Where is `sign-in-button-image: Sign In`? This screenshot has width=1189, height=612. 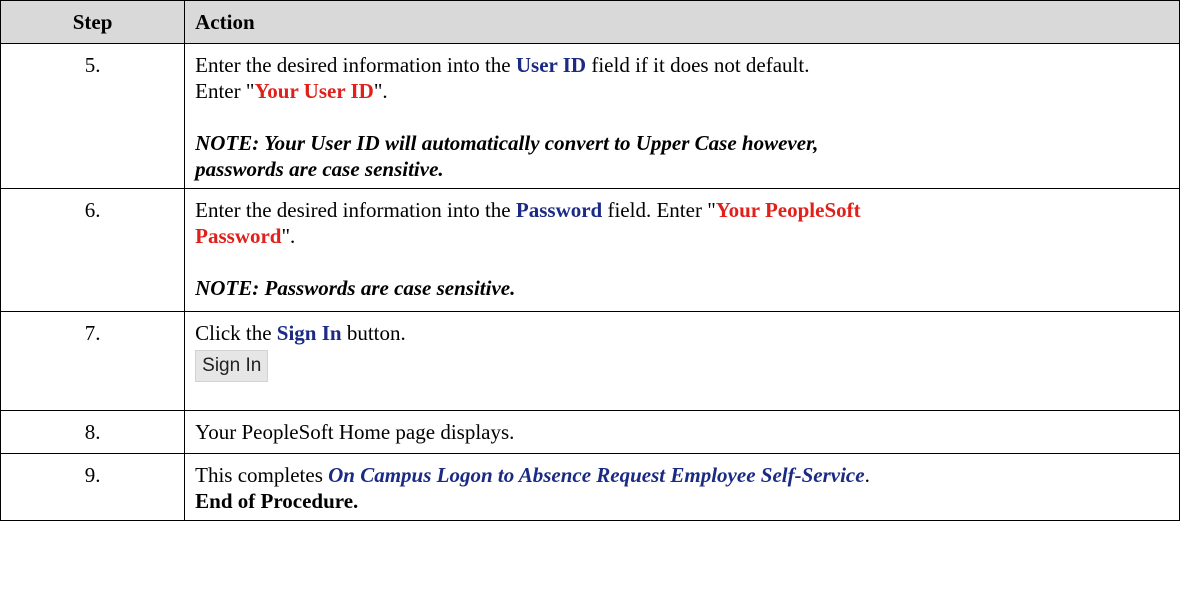 sign-in-button-image: Sign In is located at coordinates (232, 366).